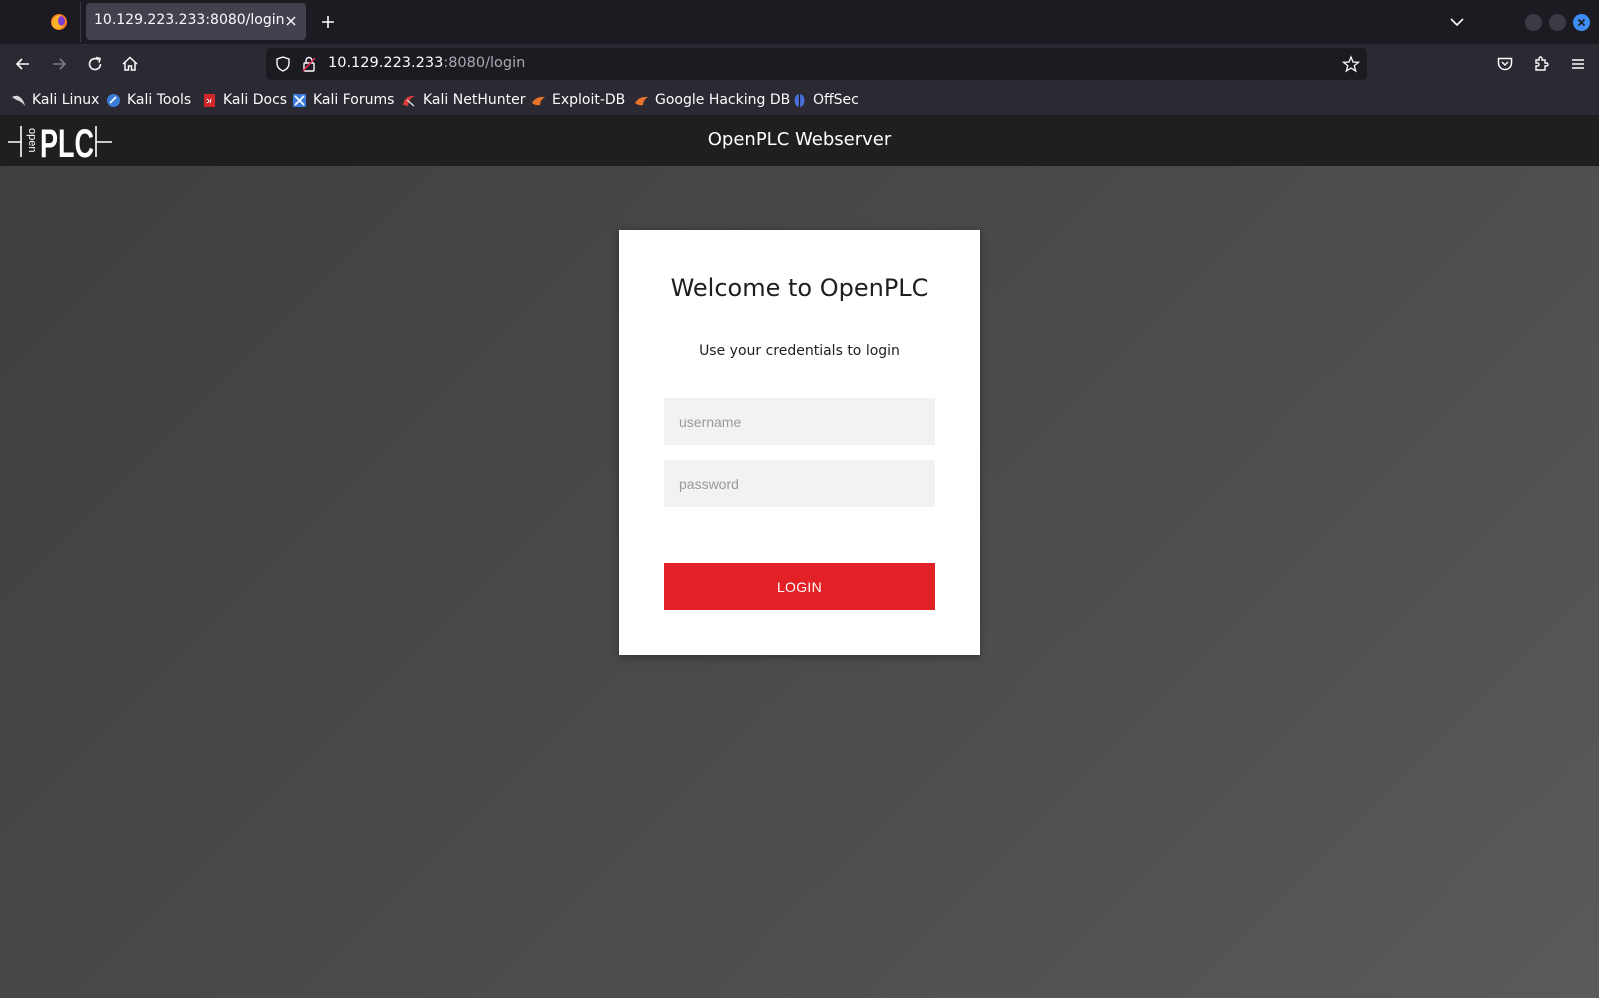  Describe the element at coordinates (836, 100) in the screenshot. I see `bookmark-label: OffSec` at that location.